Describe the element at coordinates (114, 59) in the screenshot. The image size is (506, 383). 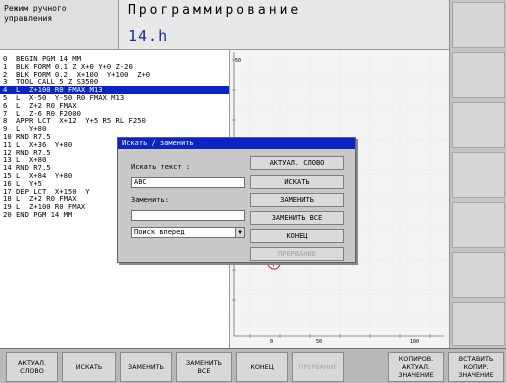
I see `program-line: 0 BEGIN PGM 14 MM` at that location.